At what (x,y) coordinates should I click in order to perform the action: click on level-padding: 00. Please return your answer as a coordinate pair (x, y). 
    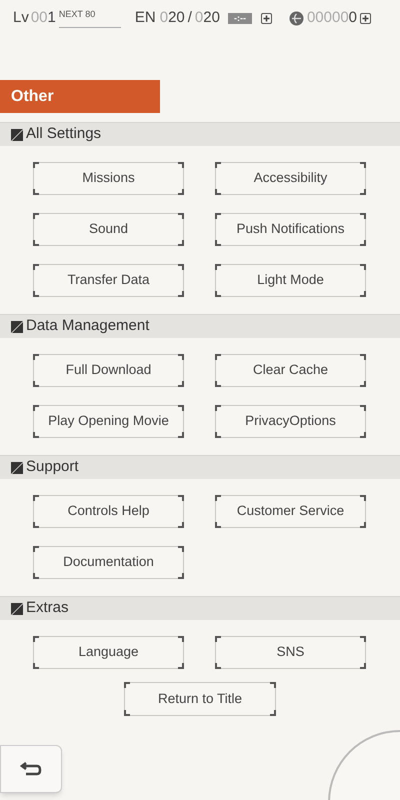
    Looking at the image, I should click on (39, 18).